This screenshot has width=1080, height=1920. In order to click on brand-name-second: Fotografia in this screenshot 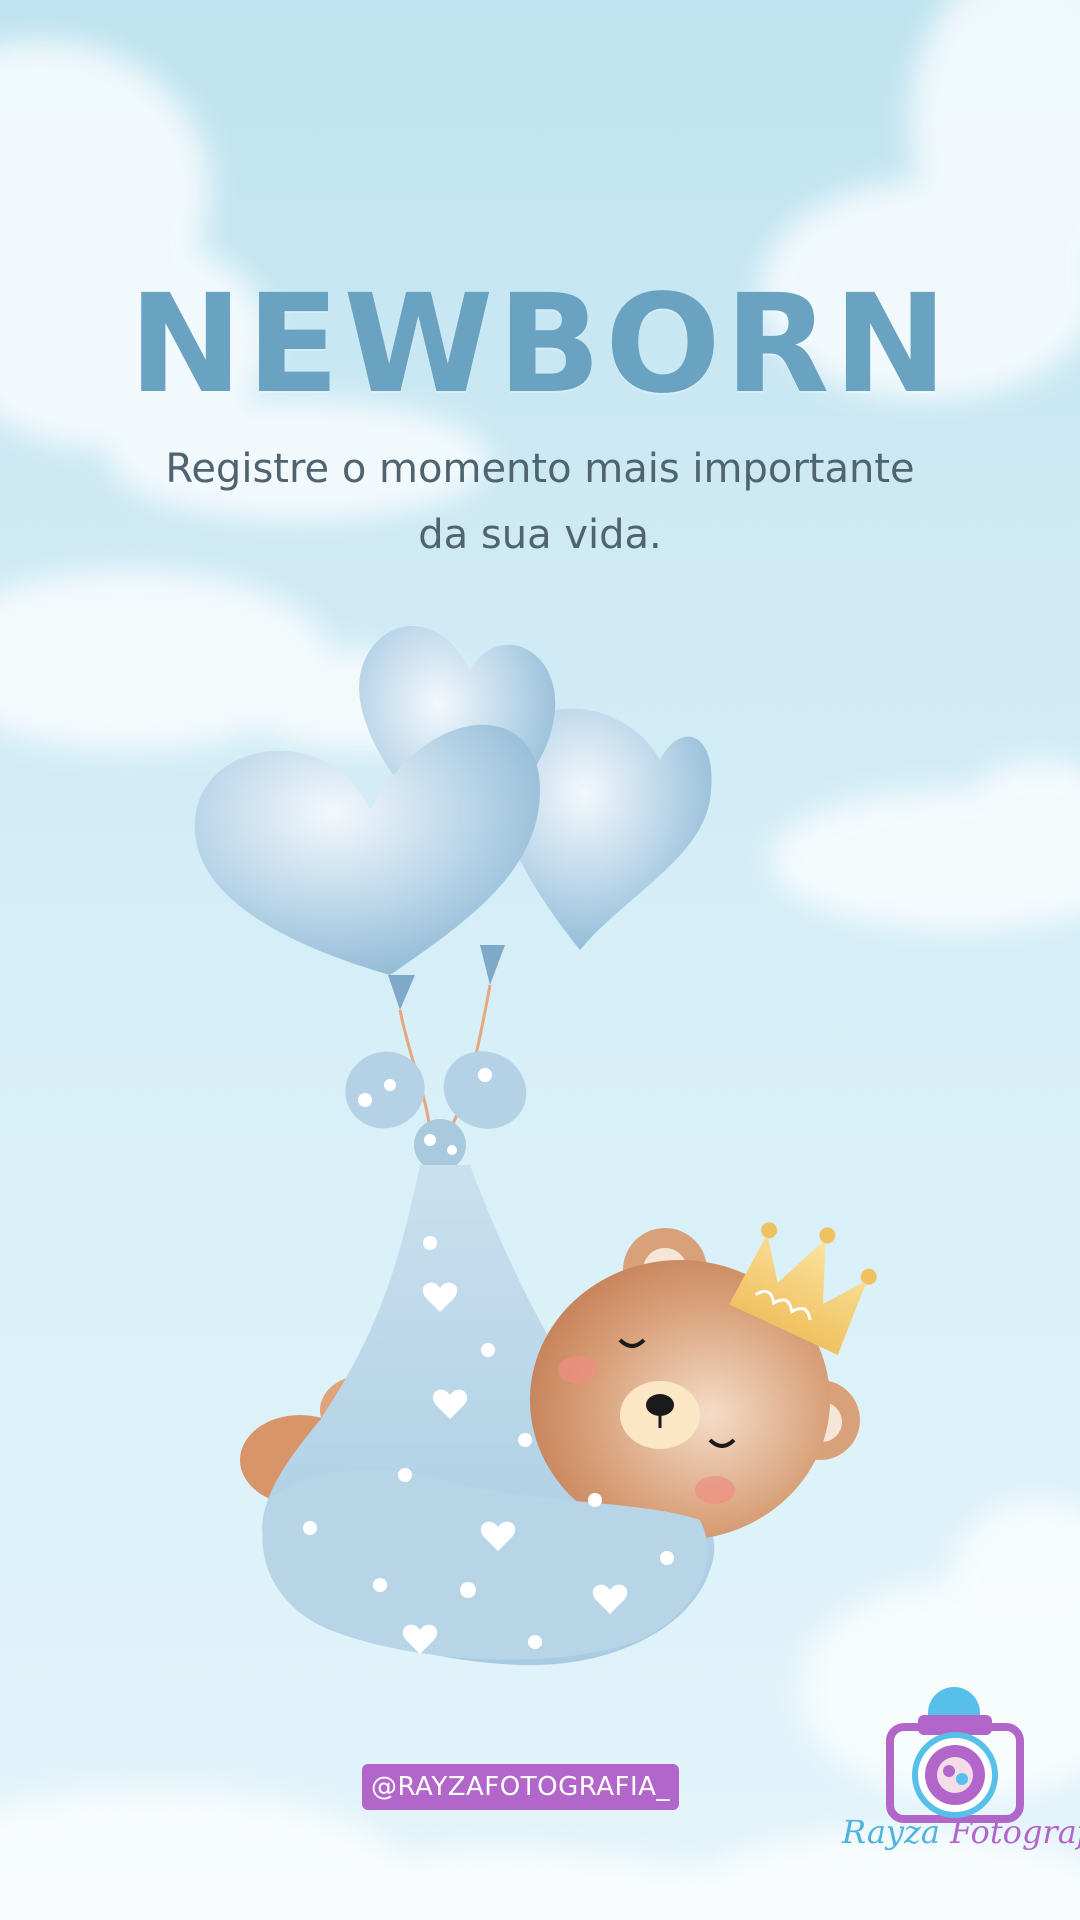, I will do `click(1015, 1832)`.